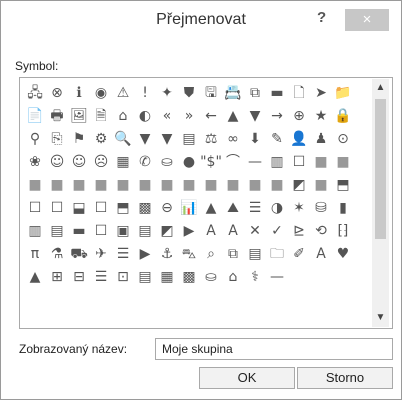 This screenshot has height=402, width=404. I want to click on symbol-cell: ⊖, so click(167, 208).